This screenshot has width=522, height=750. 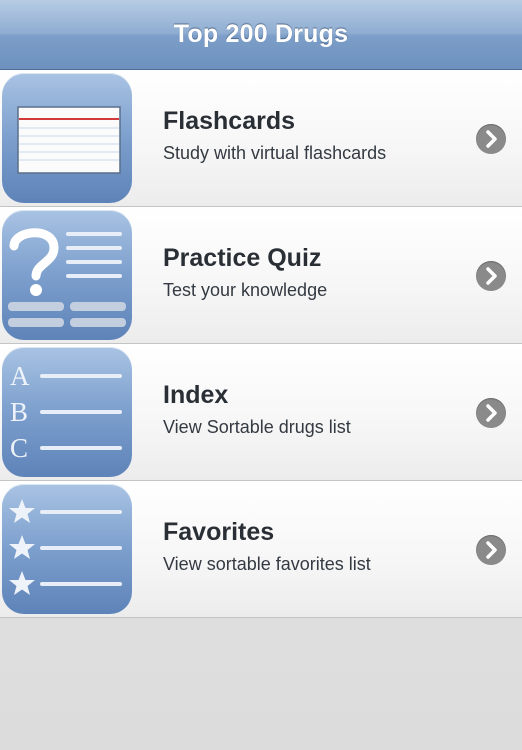 What do you see at coordinates (245, 290) in the screenshot?
I see `menu-item-subtitle: Test your knowledge` at bounding box center [245, 290].